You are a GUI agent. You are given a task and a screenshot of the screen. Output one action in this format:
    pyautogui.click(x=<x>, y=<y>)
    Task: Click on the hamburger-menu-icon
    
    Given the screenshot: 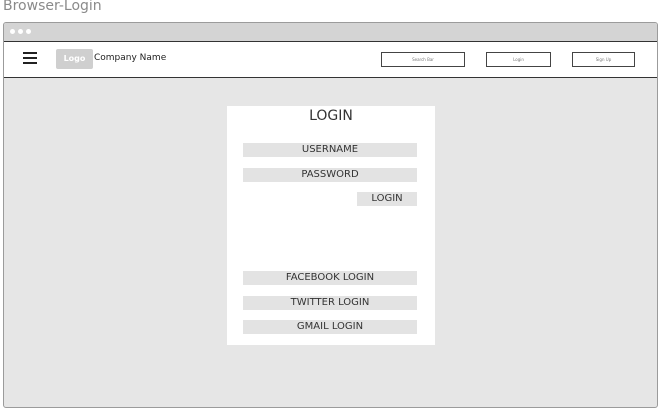 What is the action you would take?
    pyautogui.click(x=30, y=58)
    